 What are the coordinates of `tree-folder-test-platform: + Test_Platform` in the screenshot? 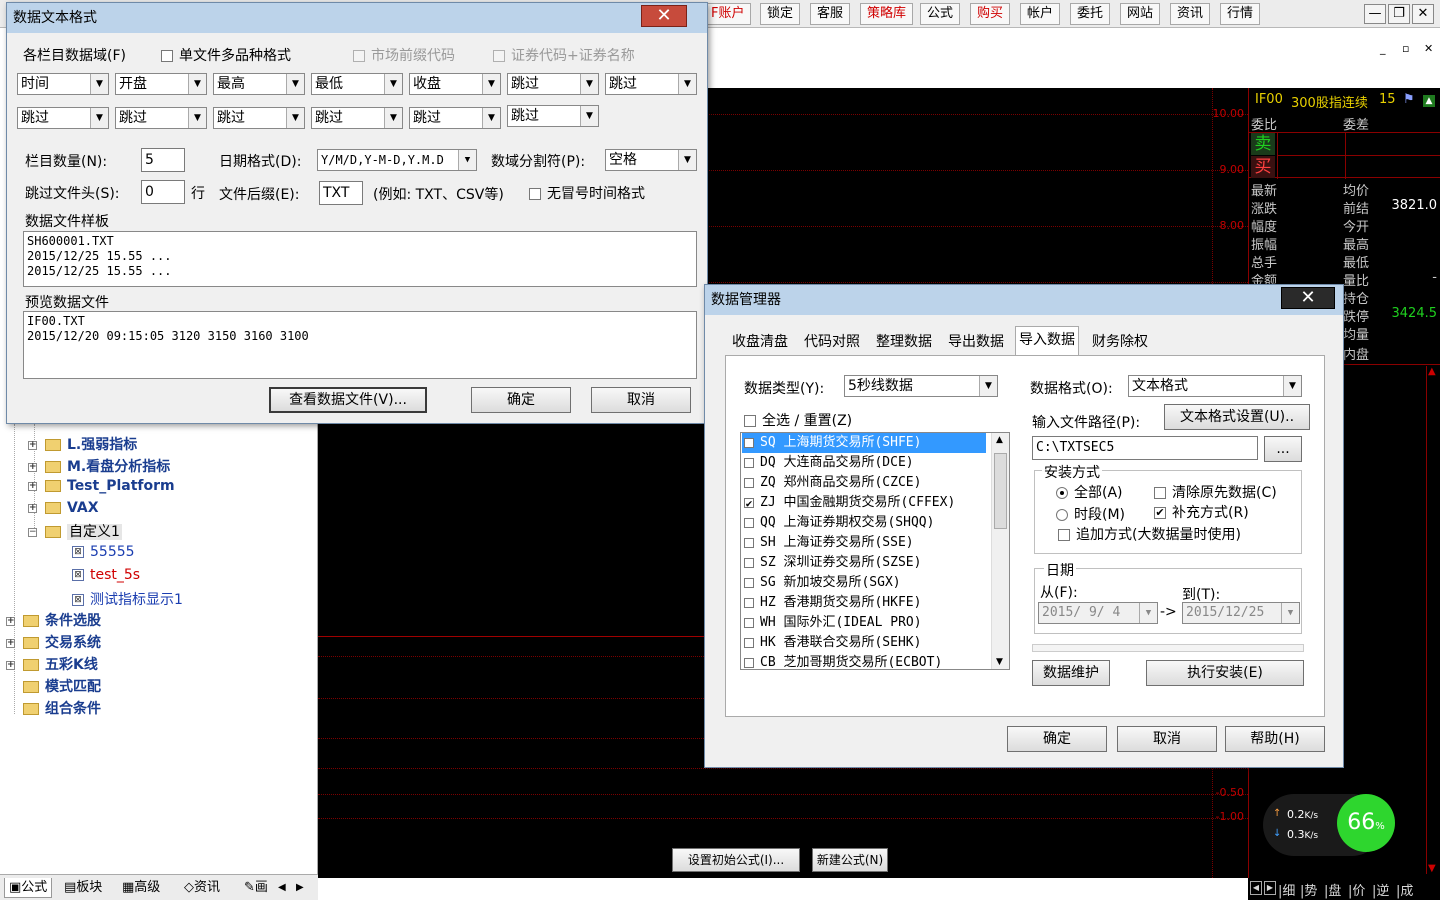 It's located at (101, 486).